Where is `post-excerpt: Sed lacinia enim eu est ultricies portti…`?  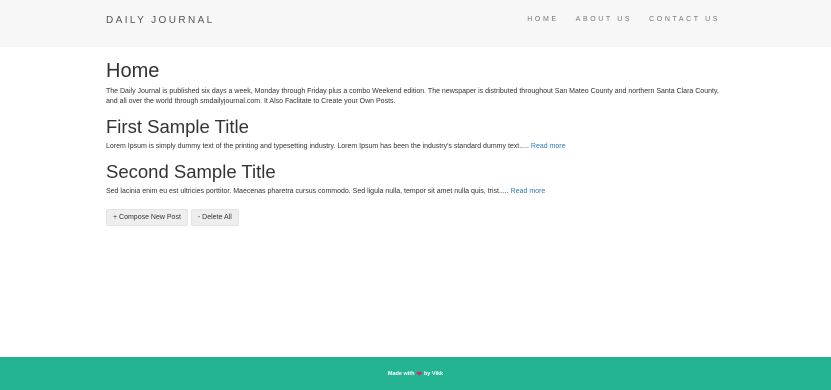 post-excerpt: Sed lacinia enim eu est ultricies portti… is located at coordinates (416, 192).